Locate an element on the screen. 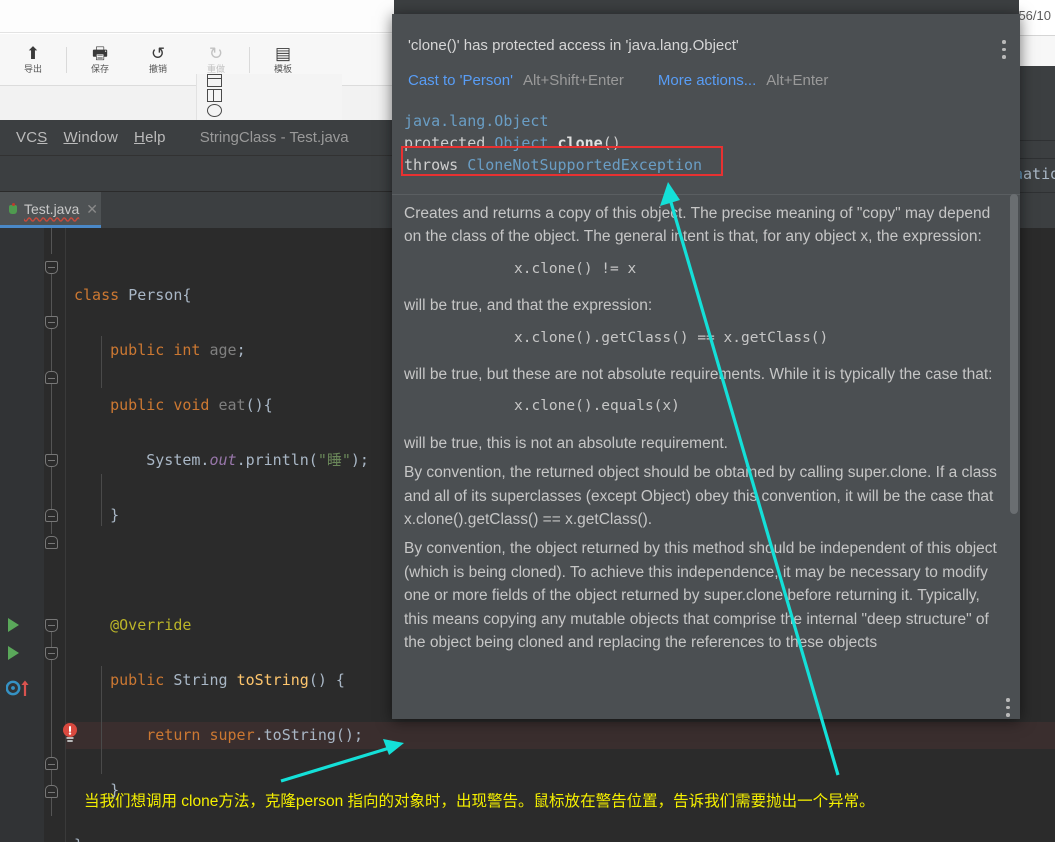 This screenshot has height=842, width=1055. editor-right-partial-text: aation is located at coordinates (1034, 174).